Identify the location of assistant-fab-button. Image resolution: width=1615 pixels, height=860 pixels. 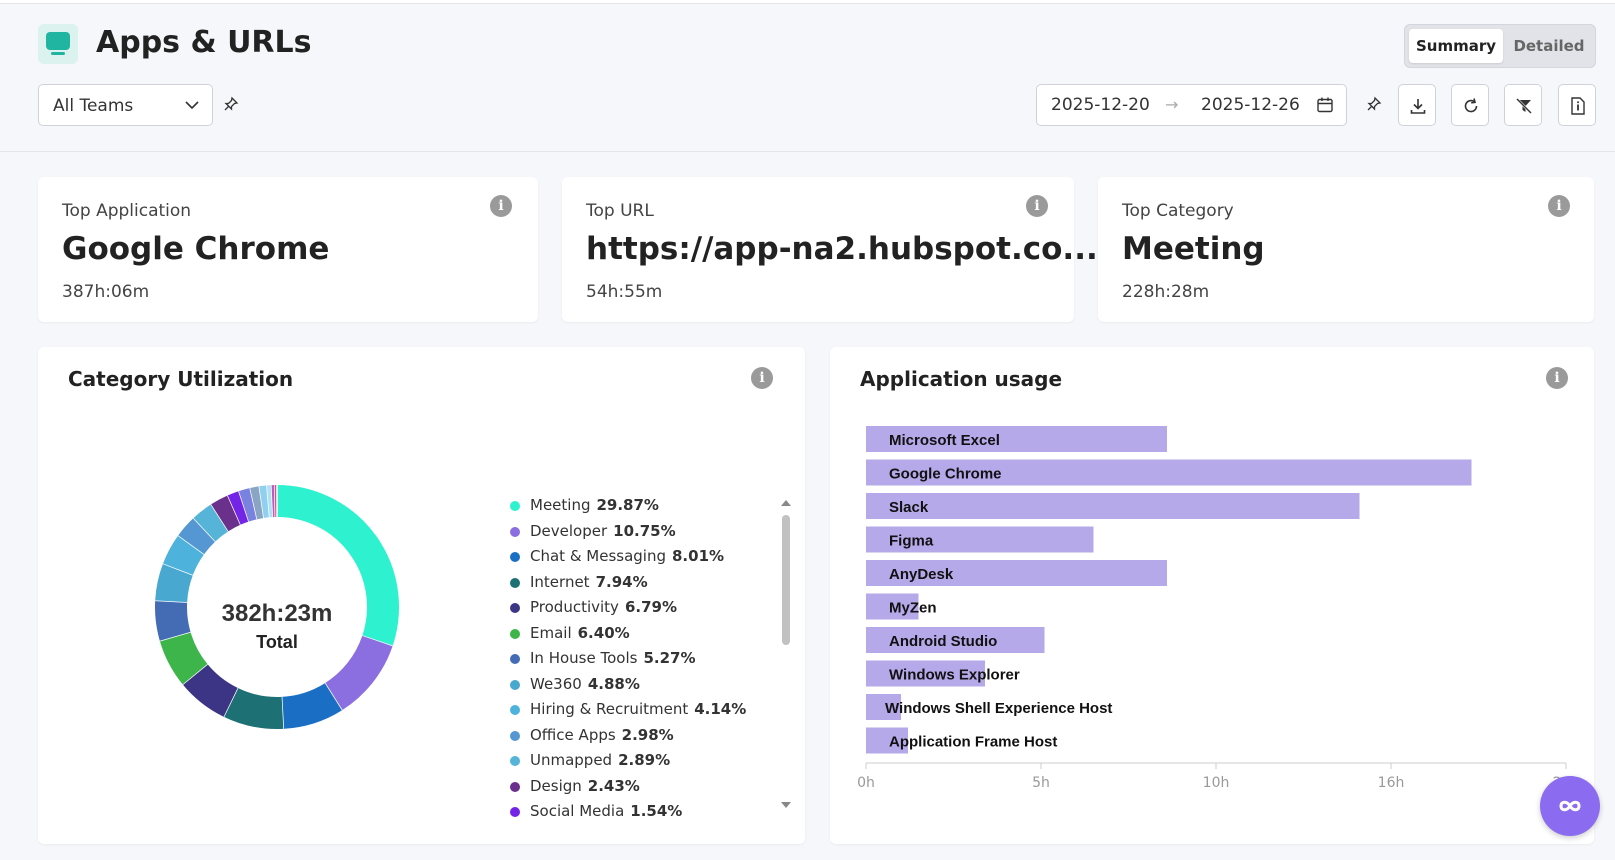
(1570, 806).